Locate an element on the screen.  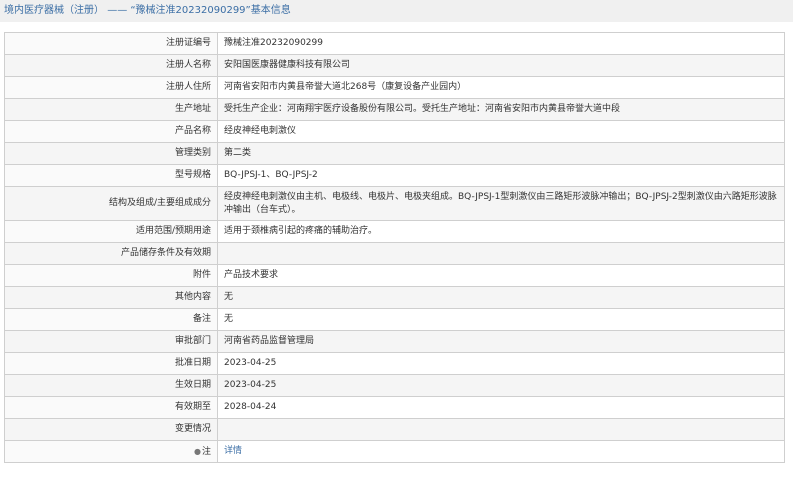
table-row: 有效期至 2028-04-24 is located at coordinates (394, 407).